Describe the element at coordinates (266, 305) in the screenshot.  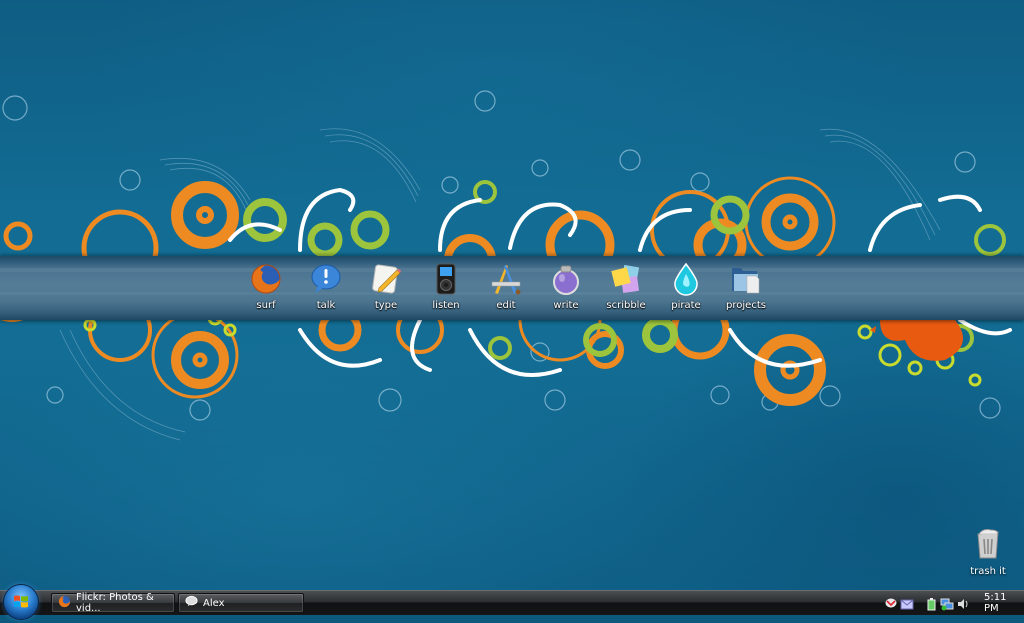
I see `dock-item-label: surf` at that location.